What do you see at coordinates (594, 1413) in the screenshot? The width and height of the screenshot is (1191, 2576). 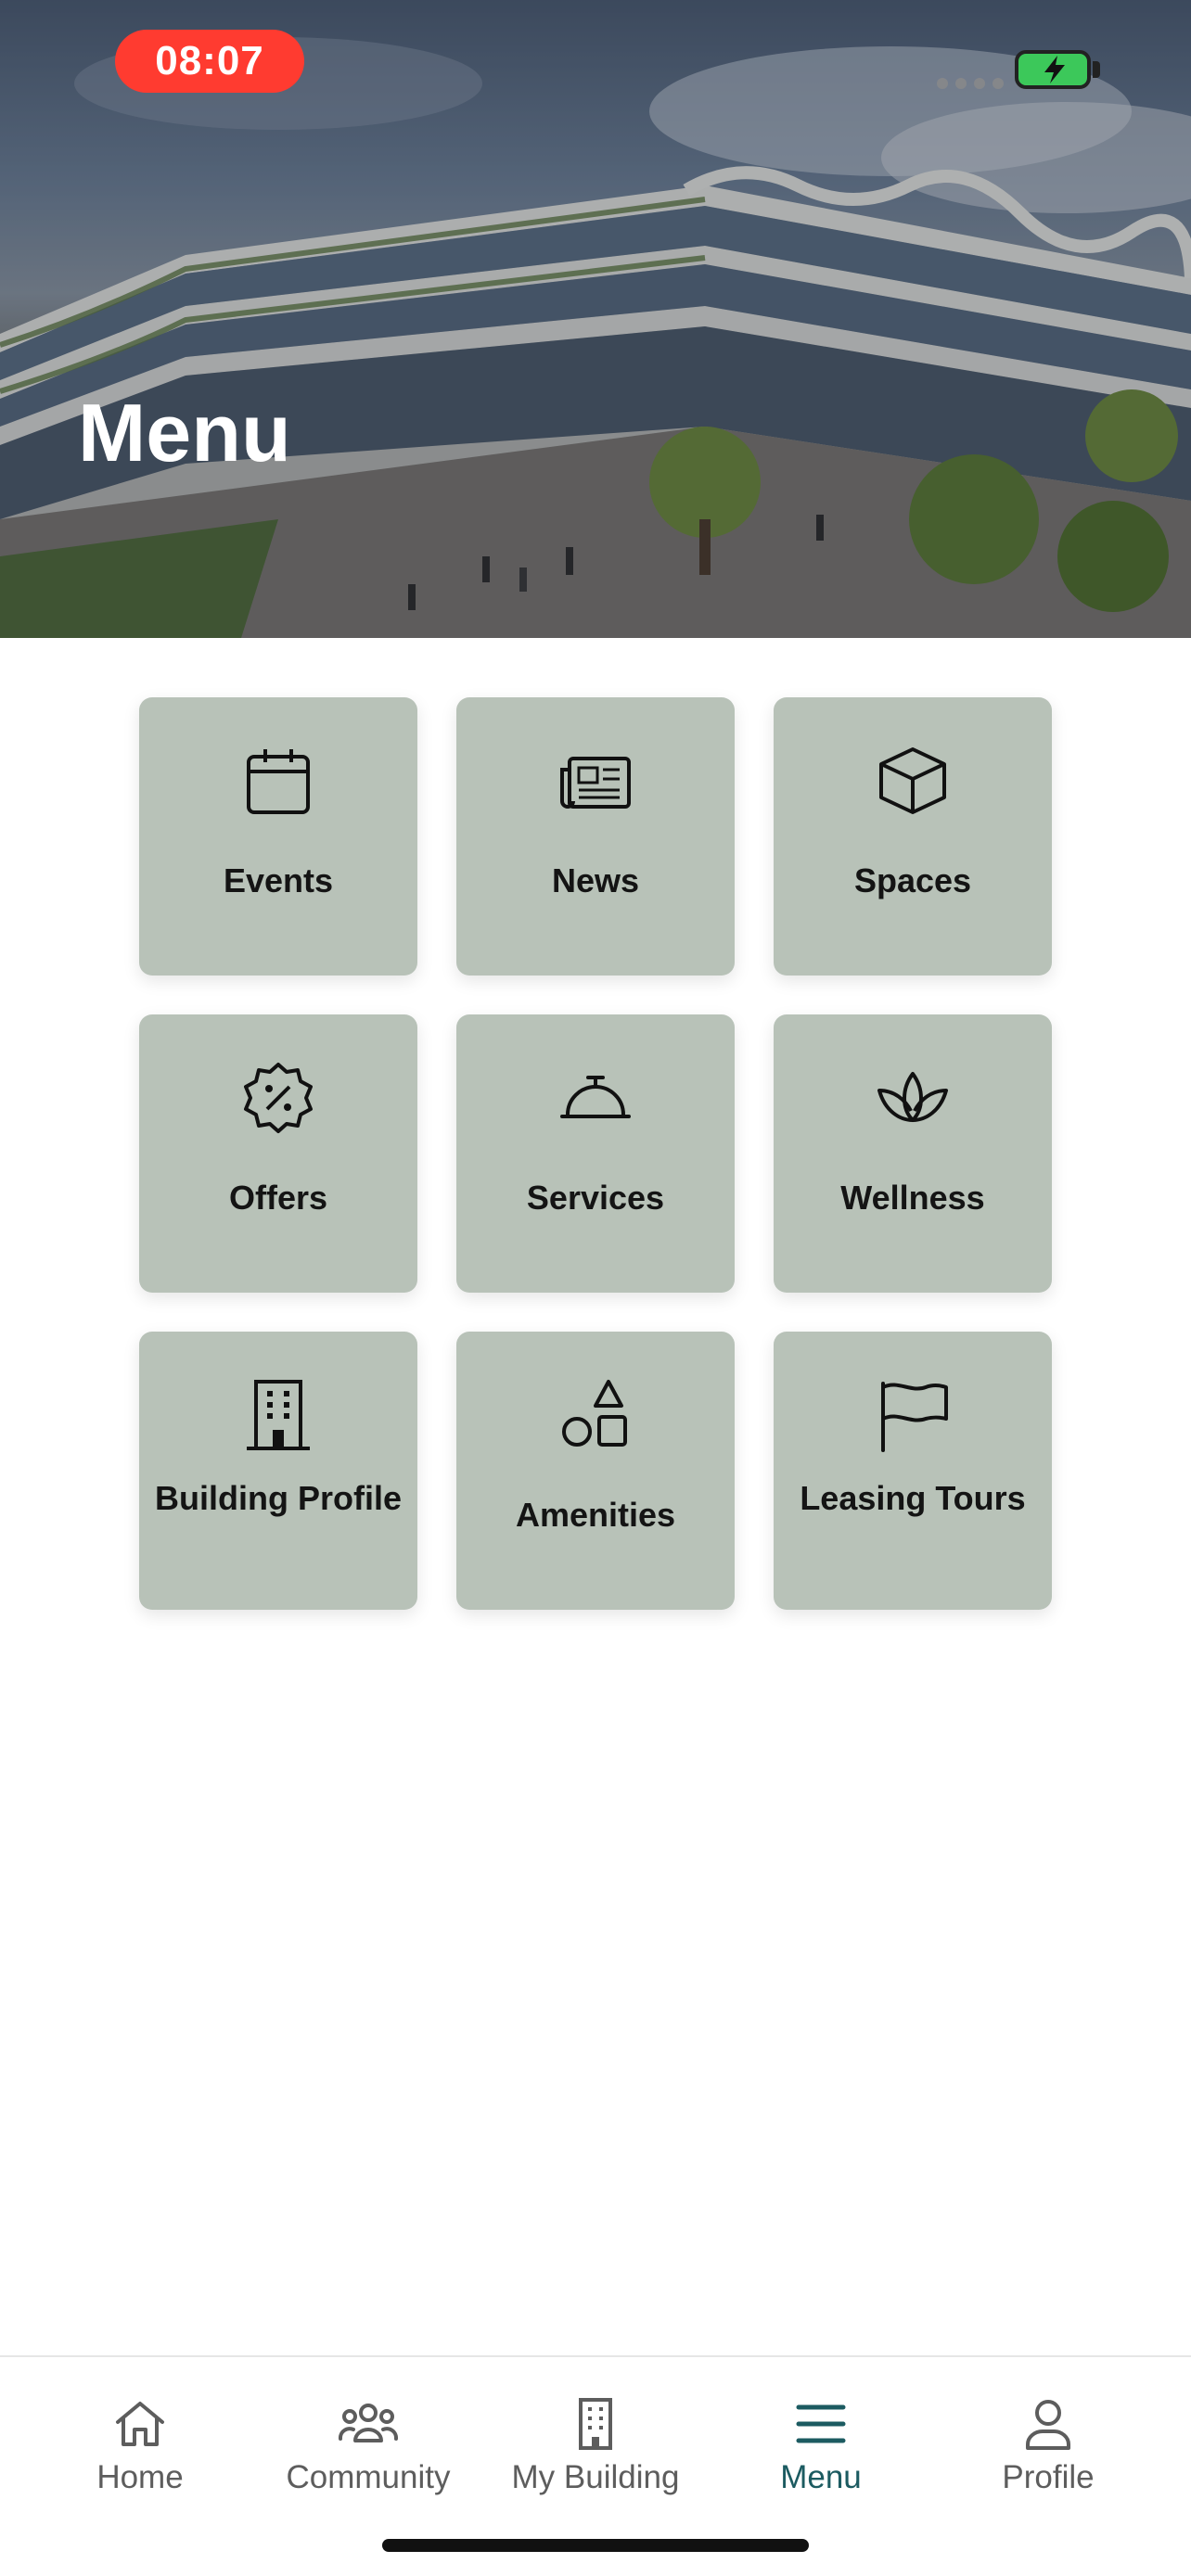 I see `shapes-icon` at bounding box center [594, 1413].